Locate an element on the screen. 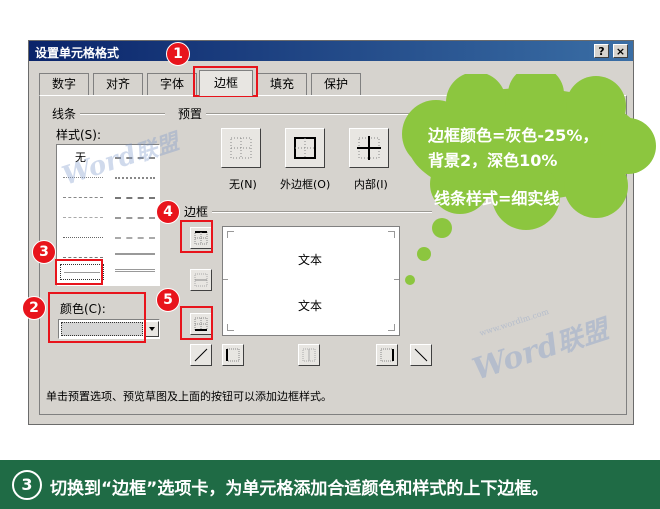 The height and width of the screenshot is (509, 660). border-group-title: 边框 is located at coordinates (196, 212).